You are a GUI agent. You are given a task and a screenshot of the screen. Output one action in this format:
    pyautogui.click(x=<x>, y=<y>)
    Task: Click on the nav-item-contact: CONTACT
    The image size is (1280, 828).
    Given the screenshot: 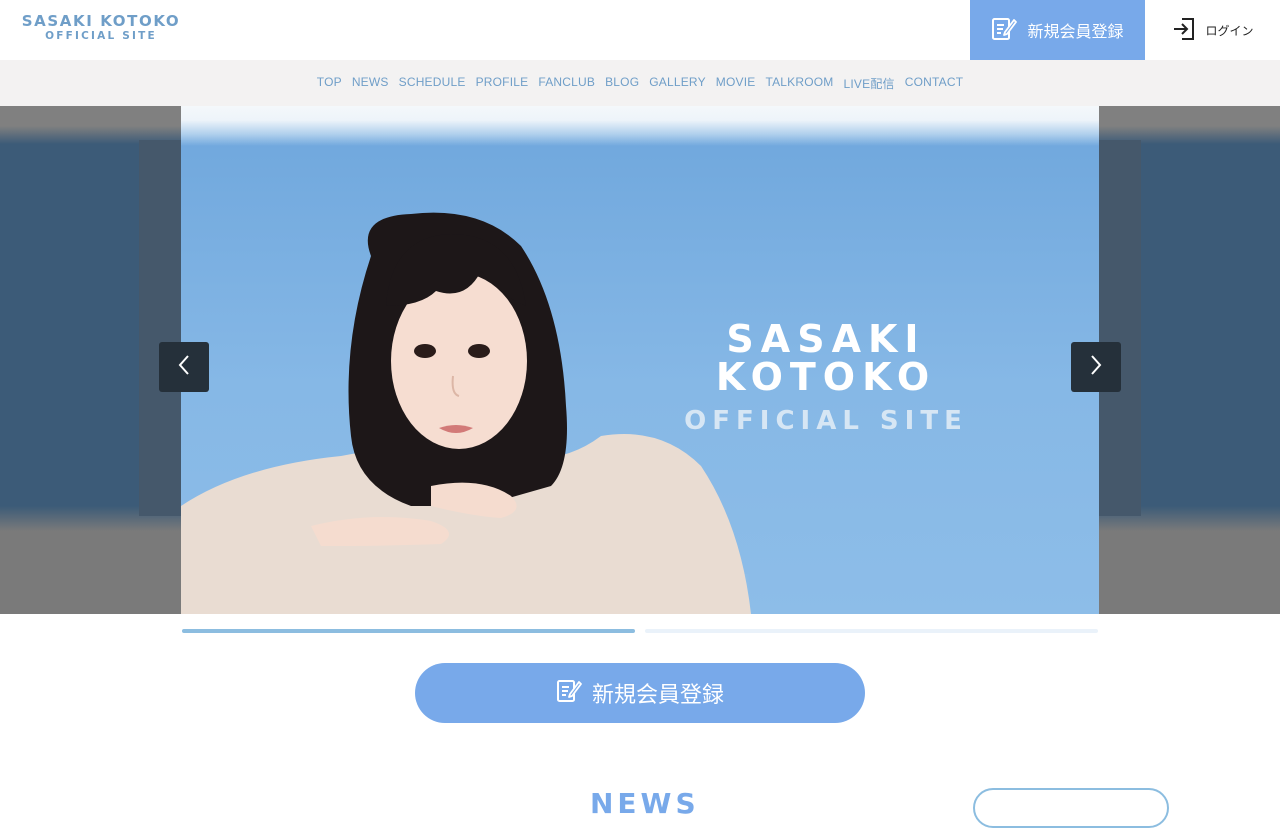 What is the action you would take?
    pyautogui.click(x=934, y=83)
    